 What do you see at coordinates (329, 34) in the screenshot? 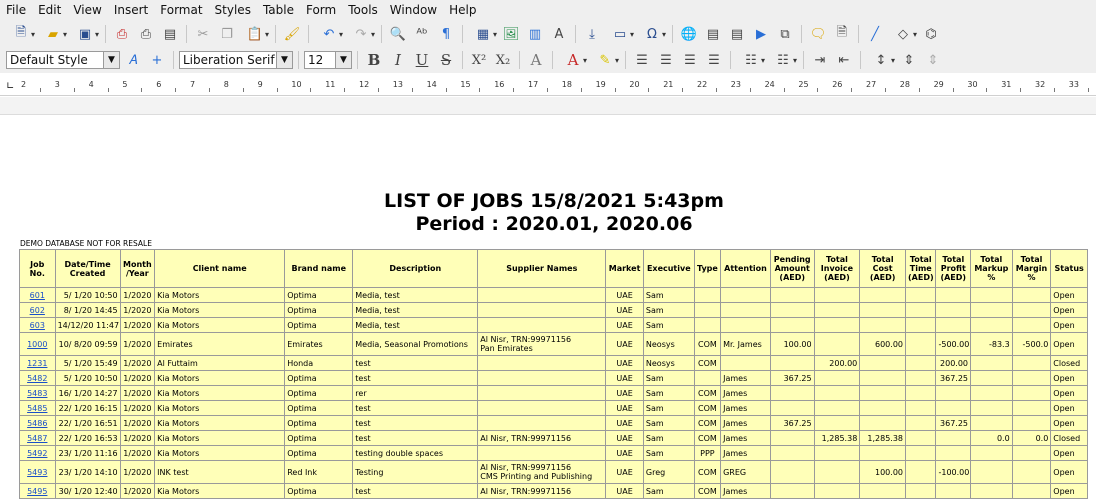
I see `undo-icon: ↶` at bounding box center [329, 34].